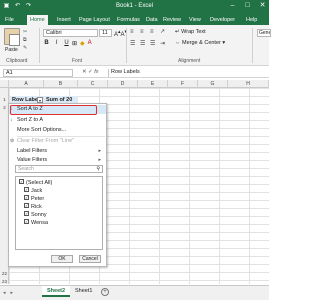 This screenshot has height=300, width=320. I want to click on bold-button: B, so click(46, 43).